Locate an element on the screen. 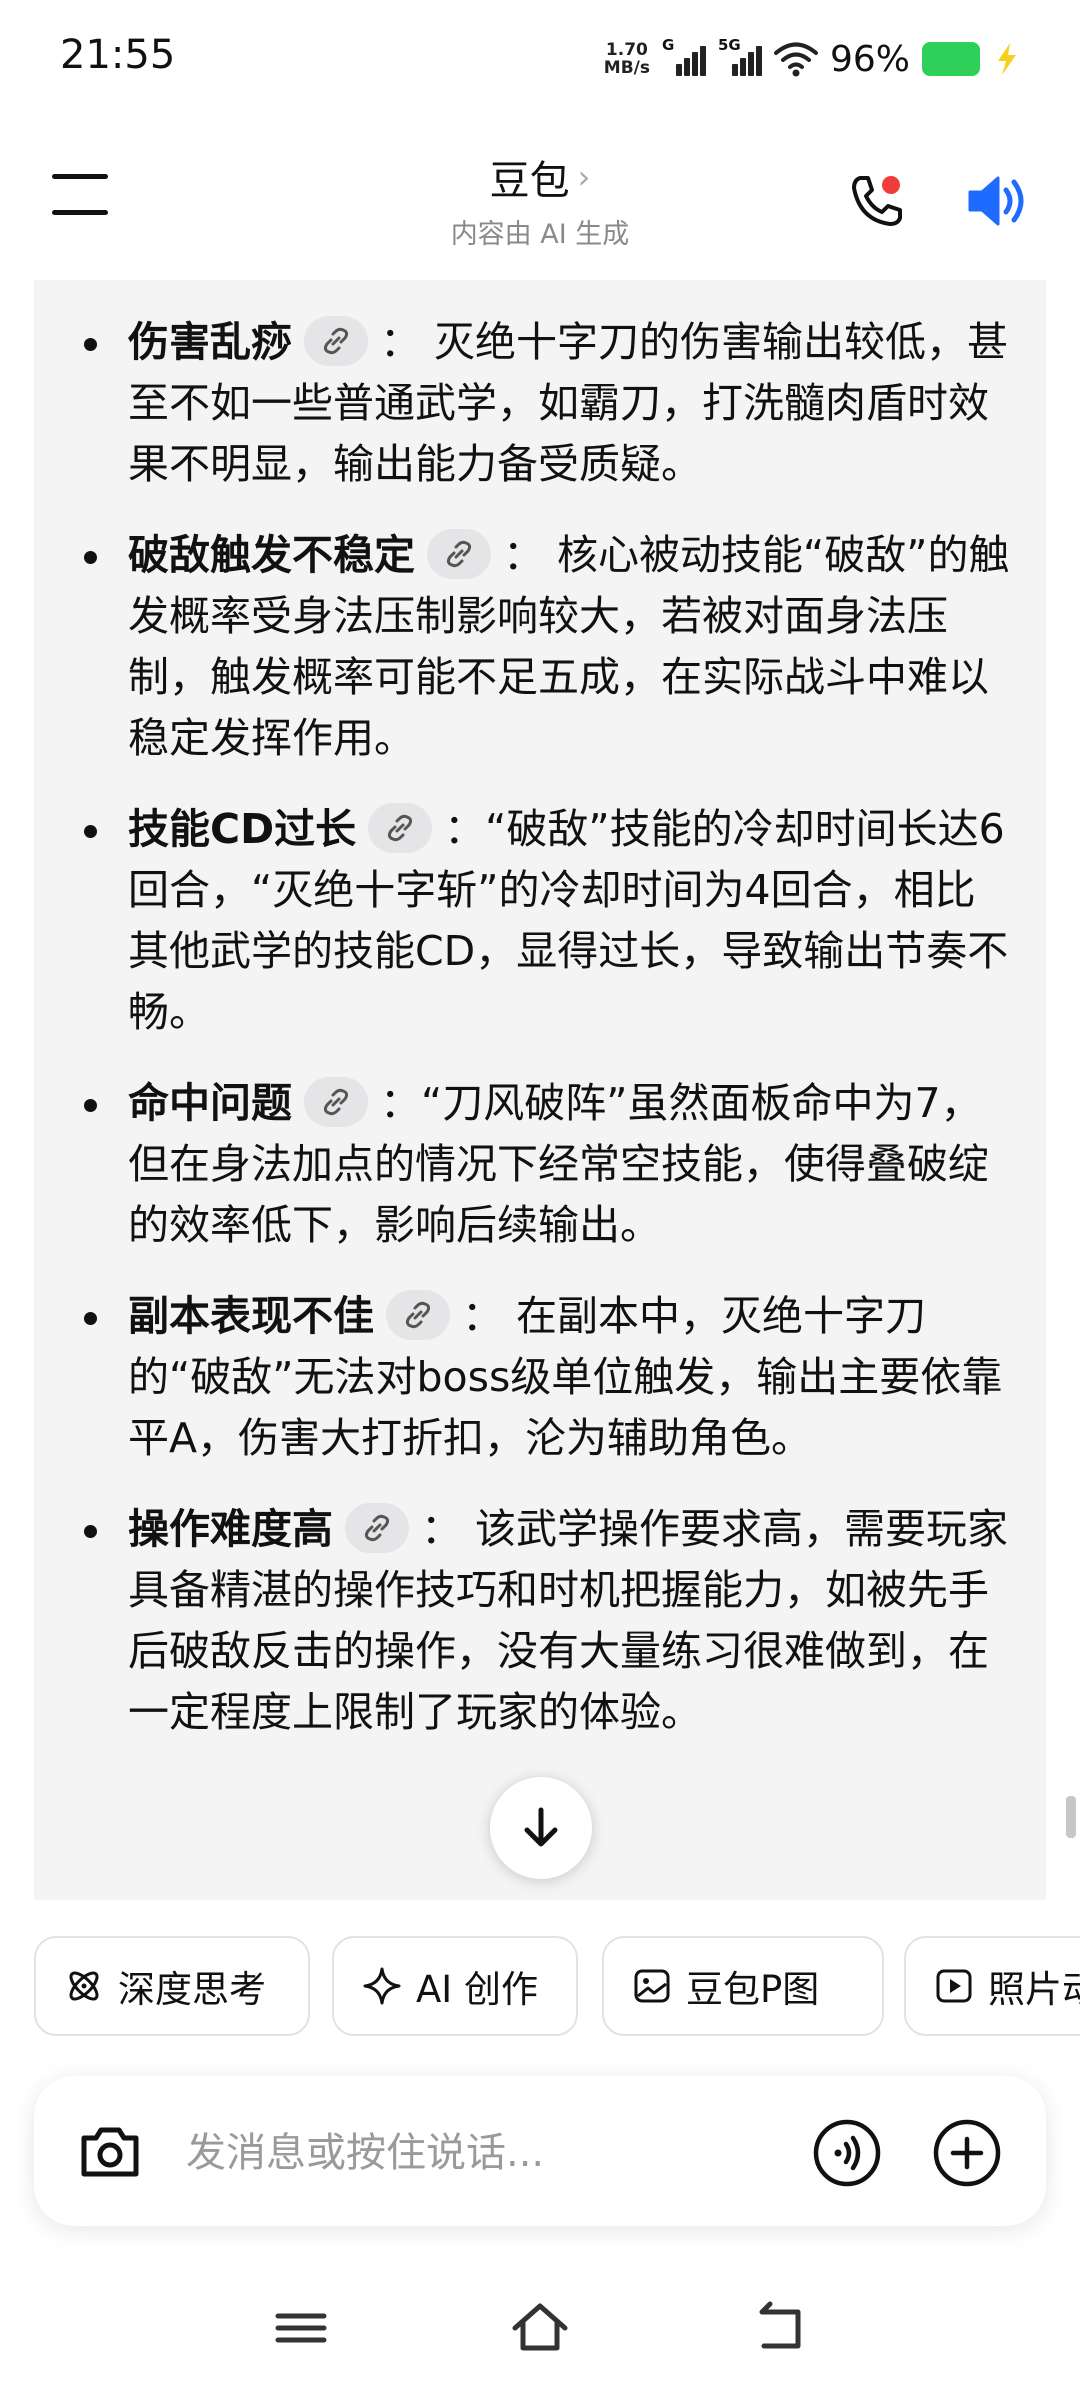  atom-icon is located at coordinates (84, 1986).